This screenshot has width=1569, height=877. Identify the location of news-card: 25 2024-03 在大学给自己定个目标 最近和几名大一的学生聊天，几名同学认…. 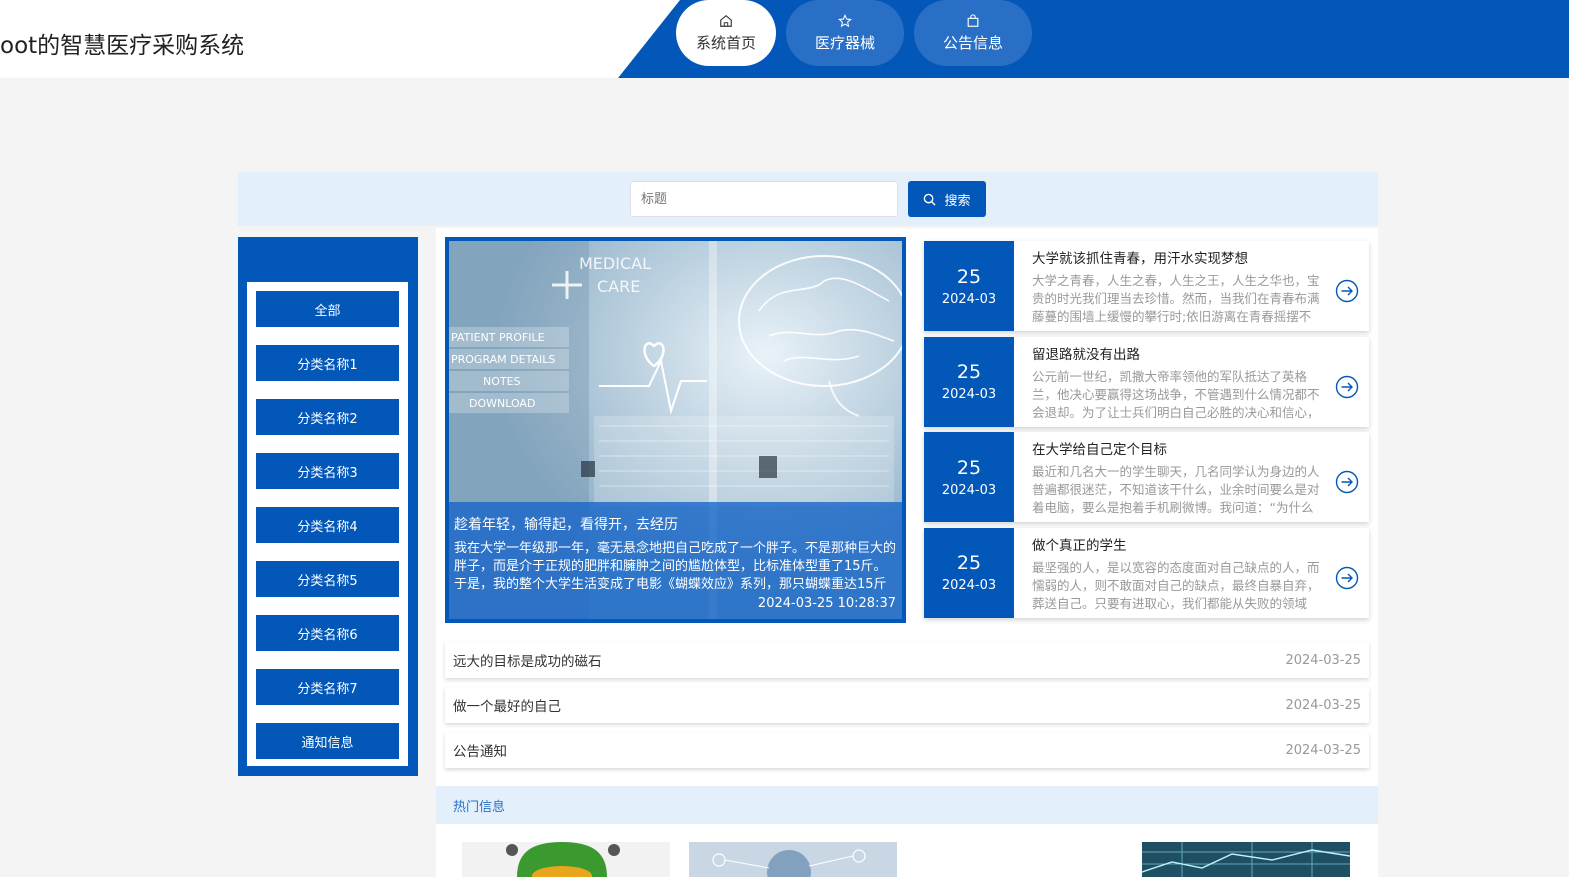
(1146, 477).